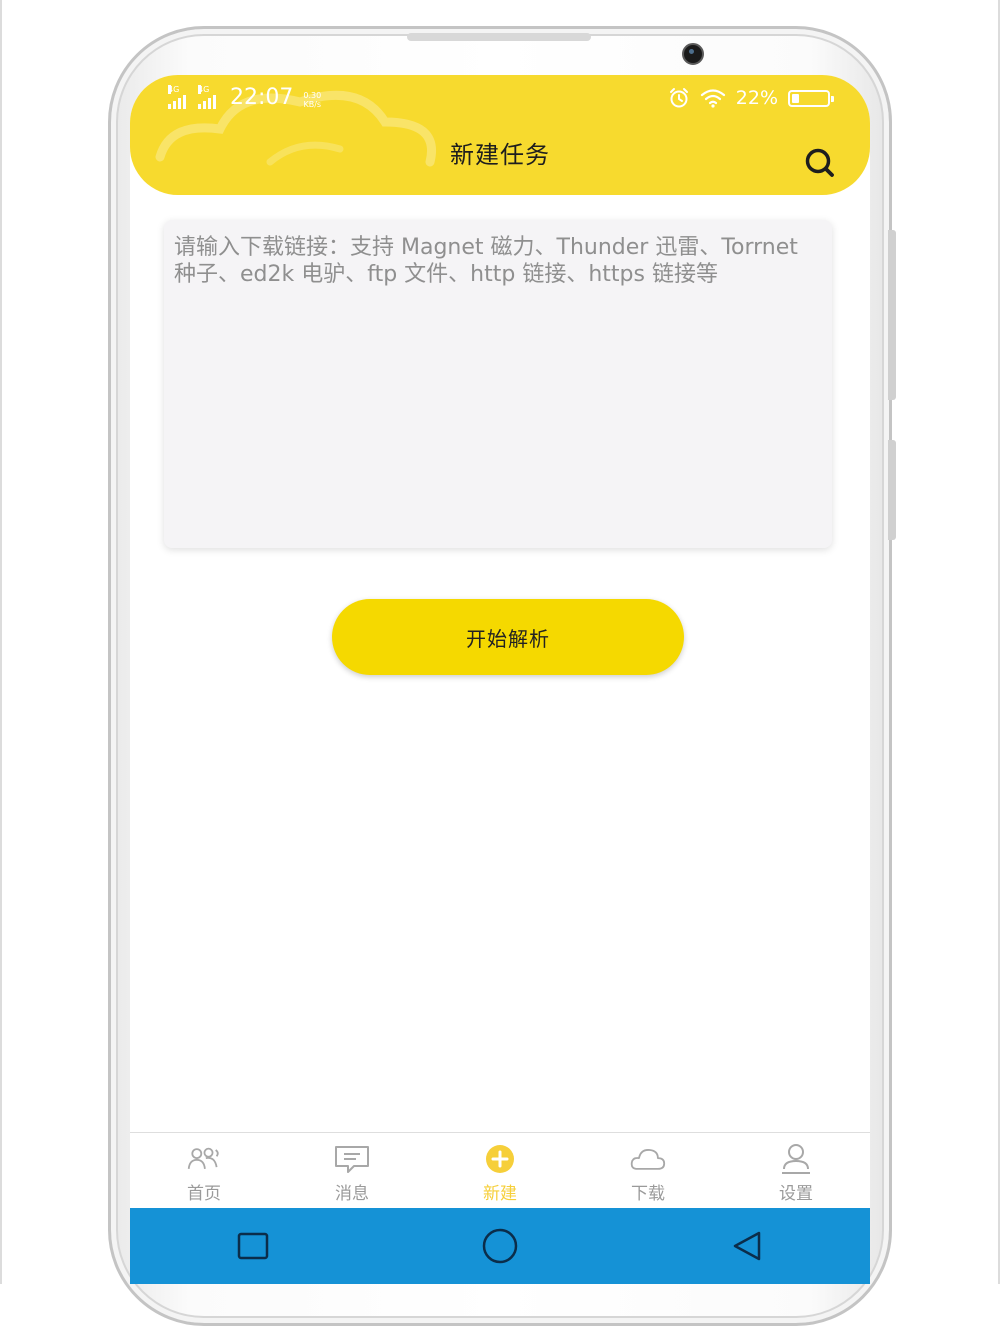 This screenshot has height=1326, width=1000. What do you see at coordinates (756, 98) in the screenshot?
I see `battery-percent: 22%` at bounding box center [756, 98].